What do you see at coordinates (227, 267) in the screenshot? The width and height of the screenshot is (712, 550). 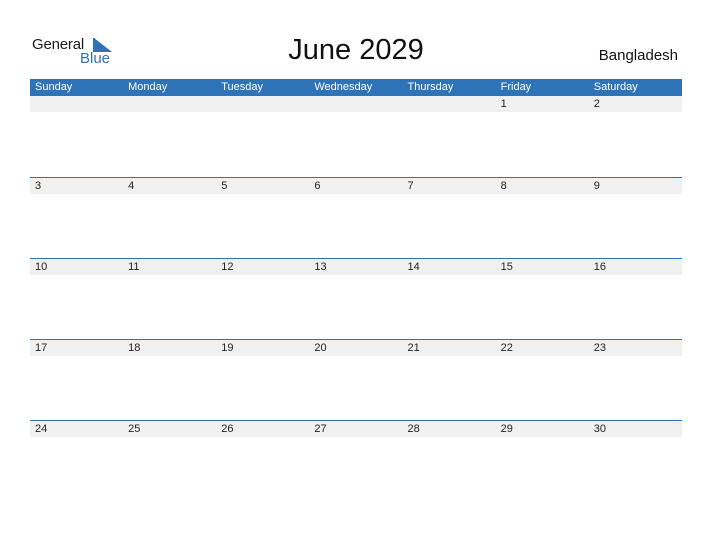 I see `day-cell: 12` at bounding box center [227, 267].